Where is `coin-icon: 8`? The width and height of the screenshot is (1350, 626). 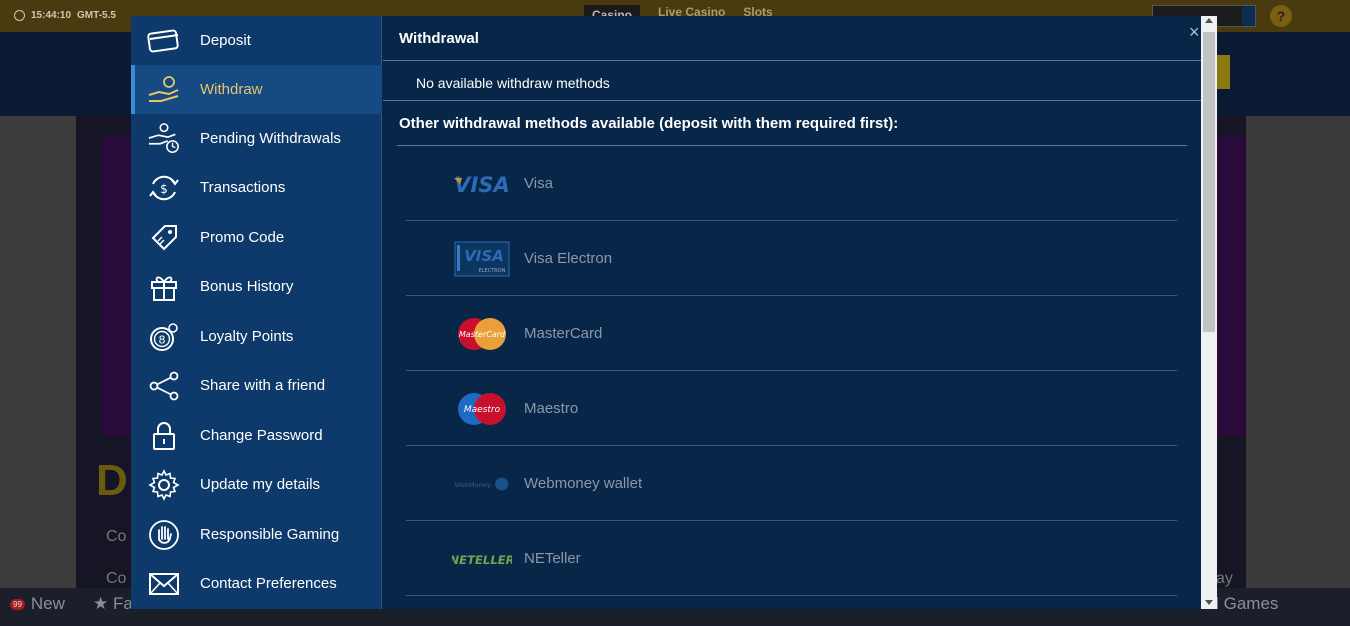
coin-icon: 8 is located at coordinates (164, 337).